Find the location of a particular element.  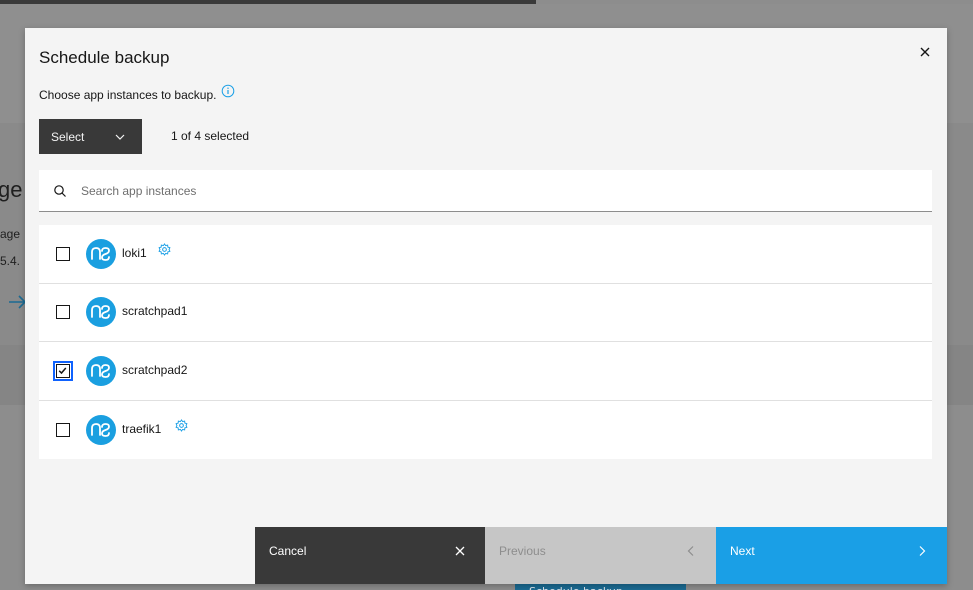

search-field is located at coordinates (485, 191).